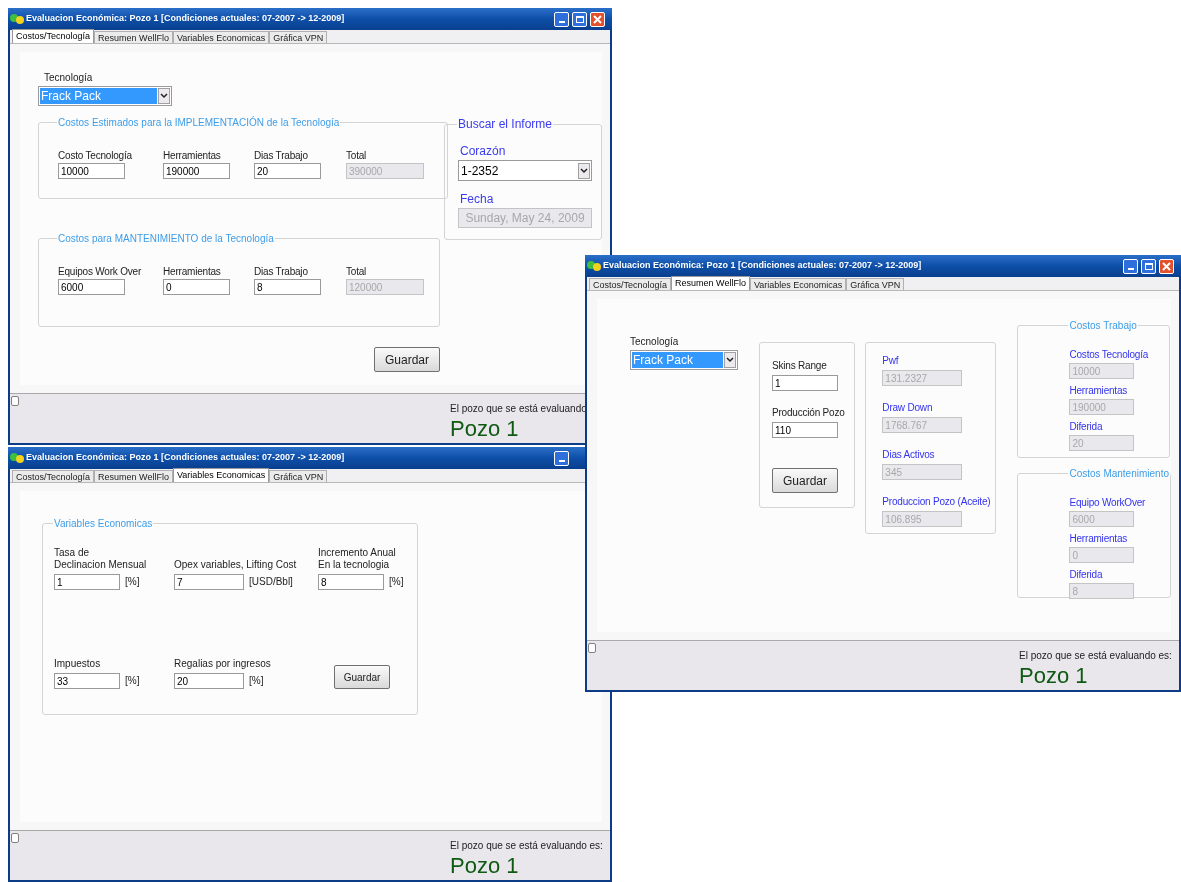 This screenshot has height=882, width=1181. Describe the element at coordinates (91, 171) in the screenshot. I see `text-field: 10000` at that location.